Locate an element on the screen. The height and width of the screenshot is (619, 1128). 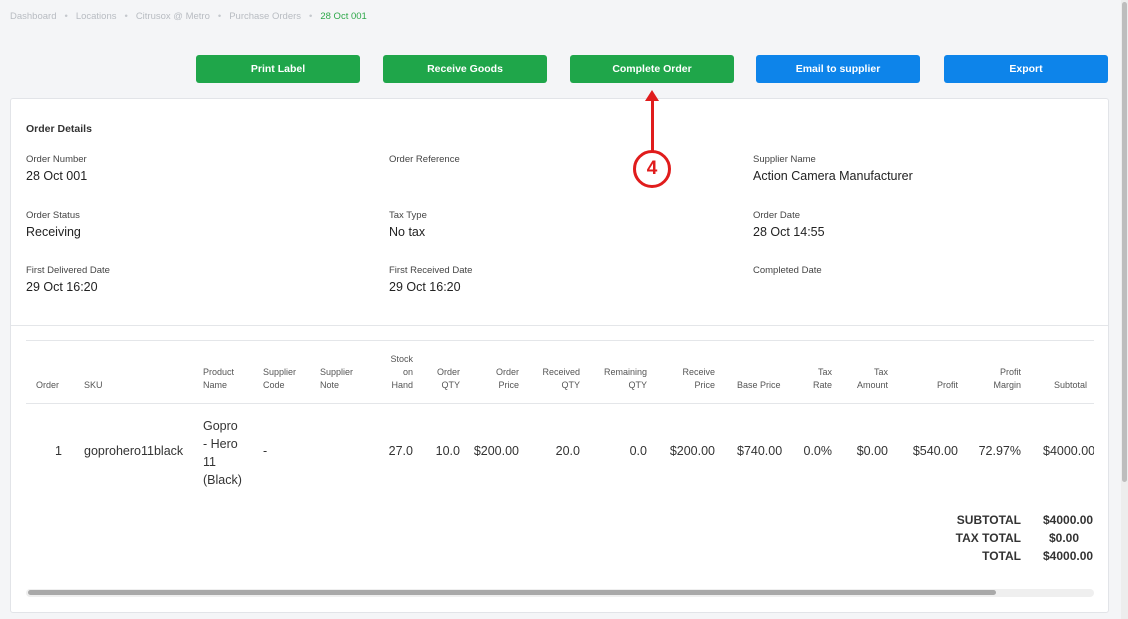
first-delivered-field: First Delivered Date 29 Oct 16:20 is located at coordinates (68, 279).